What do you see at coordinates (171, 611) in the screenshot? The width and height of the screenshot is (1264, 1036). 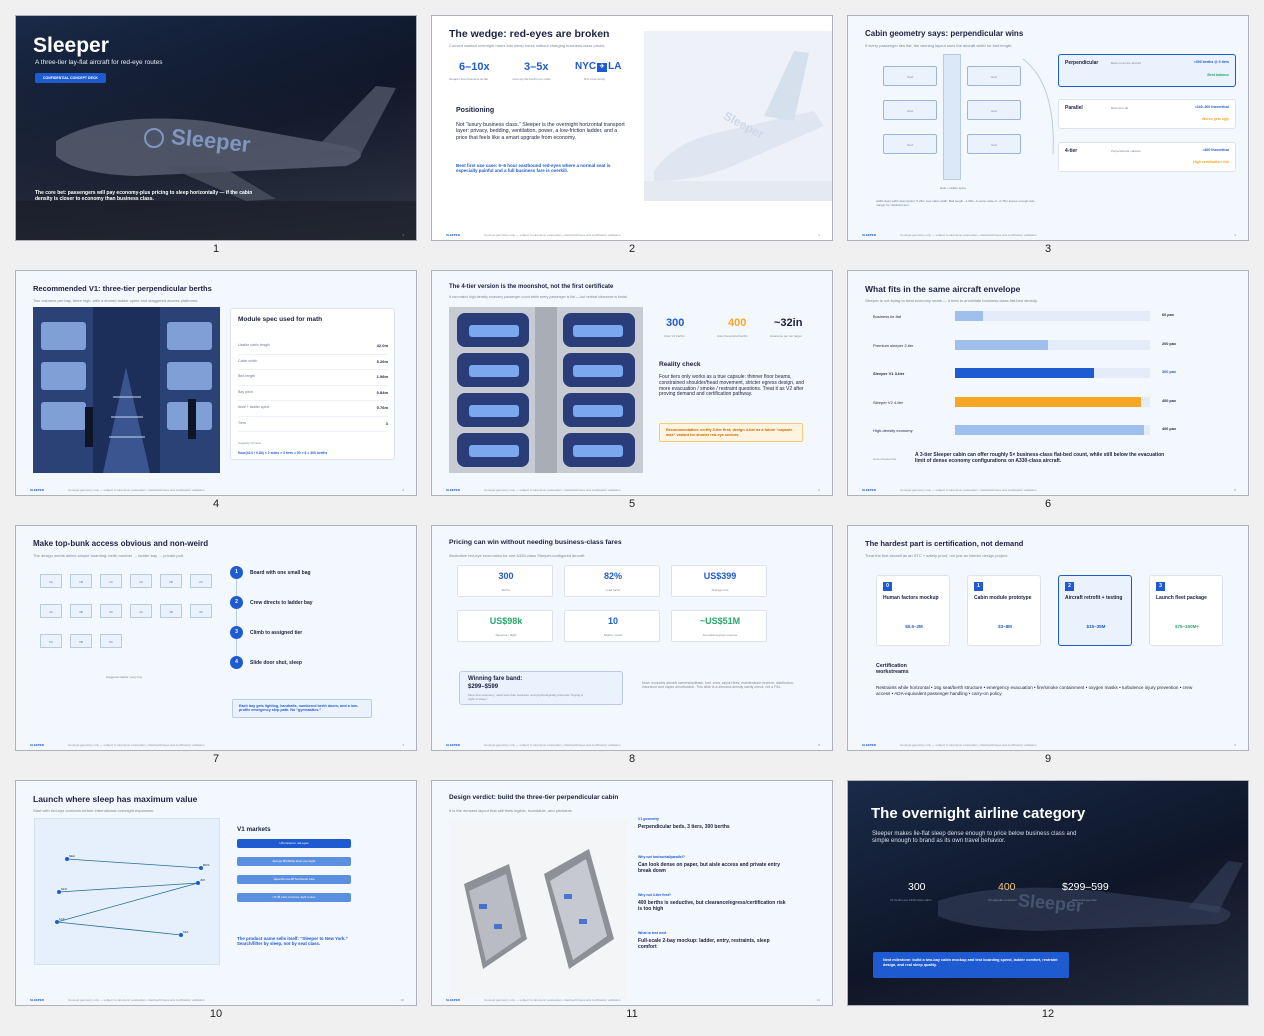 I see `berth-cell: 4B` at bounding box center [171, 611].